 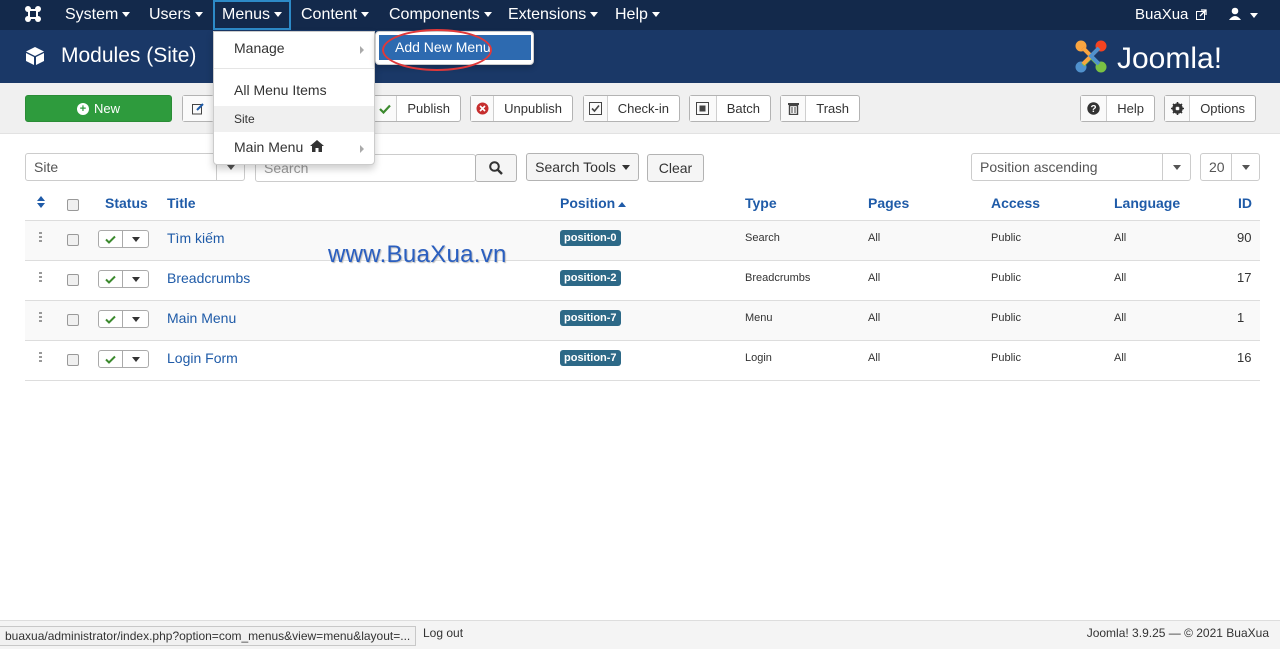 What do you see at coordinates (176, 15) in the screenshot?
I see `nav-users: Users` at bounding box center [176, 15].